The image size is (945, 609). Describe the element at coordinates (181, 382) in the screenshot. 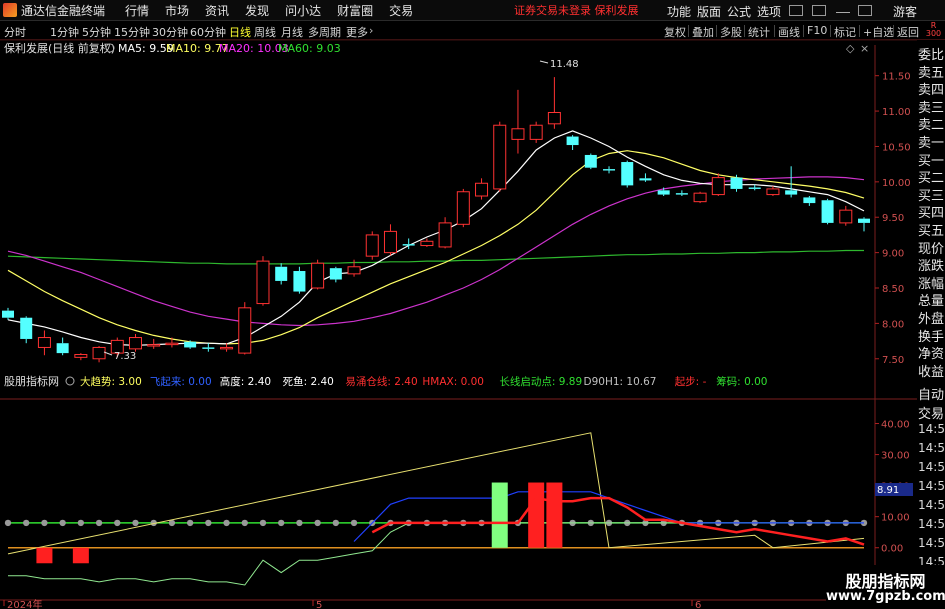

I see `indicator-item-1: 飞起来: 0.00` at that location.